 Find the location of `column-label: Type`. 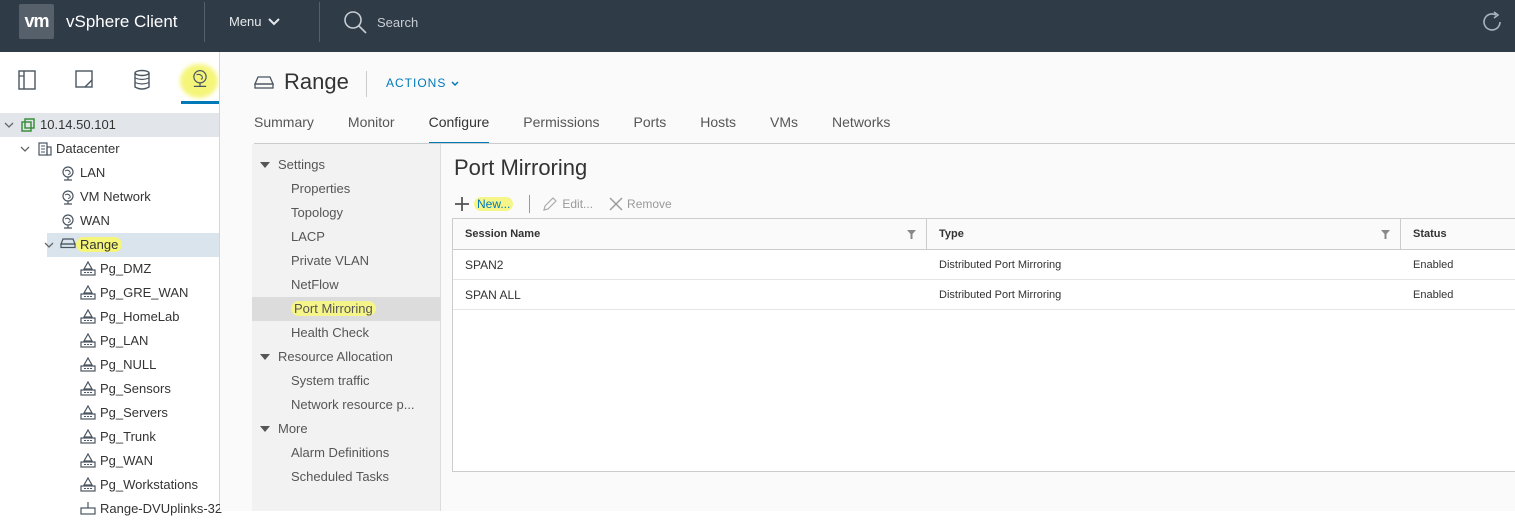

column-label: Type is located at coordinates (951, 234).